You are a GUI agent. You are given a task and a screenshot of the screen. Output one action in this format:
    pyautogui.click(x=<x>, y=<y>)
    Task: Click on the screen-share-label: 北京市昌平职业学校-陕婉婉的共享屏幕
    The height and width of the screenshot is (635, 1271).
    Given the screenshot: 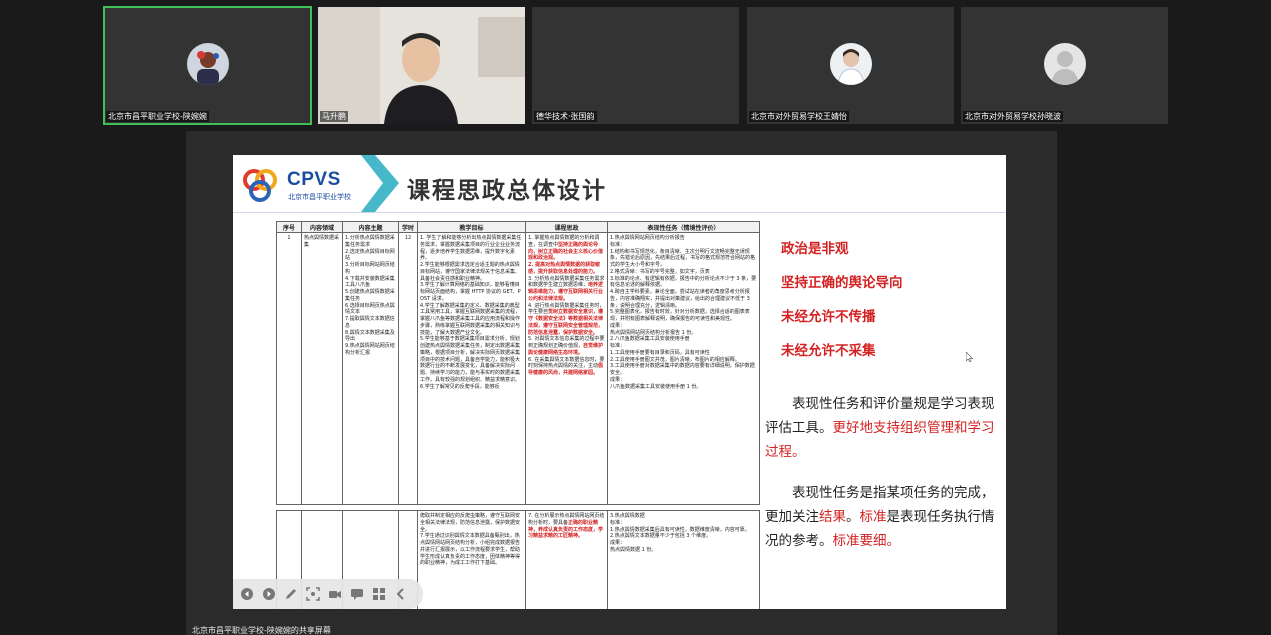 What is the action you would take?
    pyautogui.click(x=261, y=630)
    